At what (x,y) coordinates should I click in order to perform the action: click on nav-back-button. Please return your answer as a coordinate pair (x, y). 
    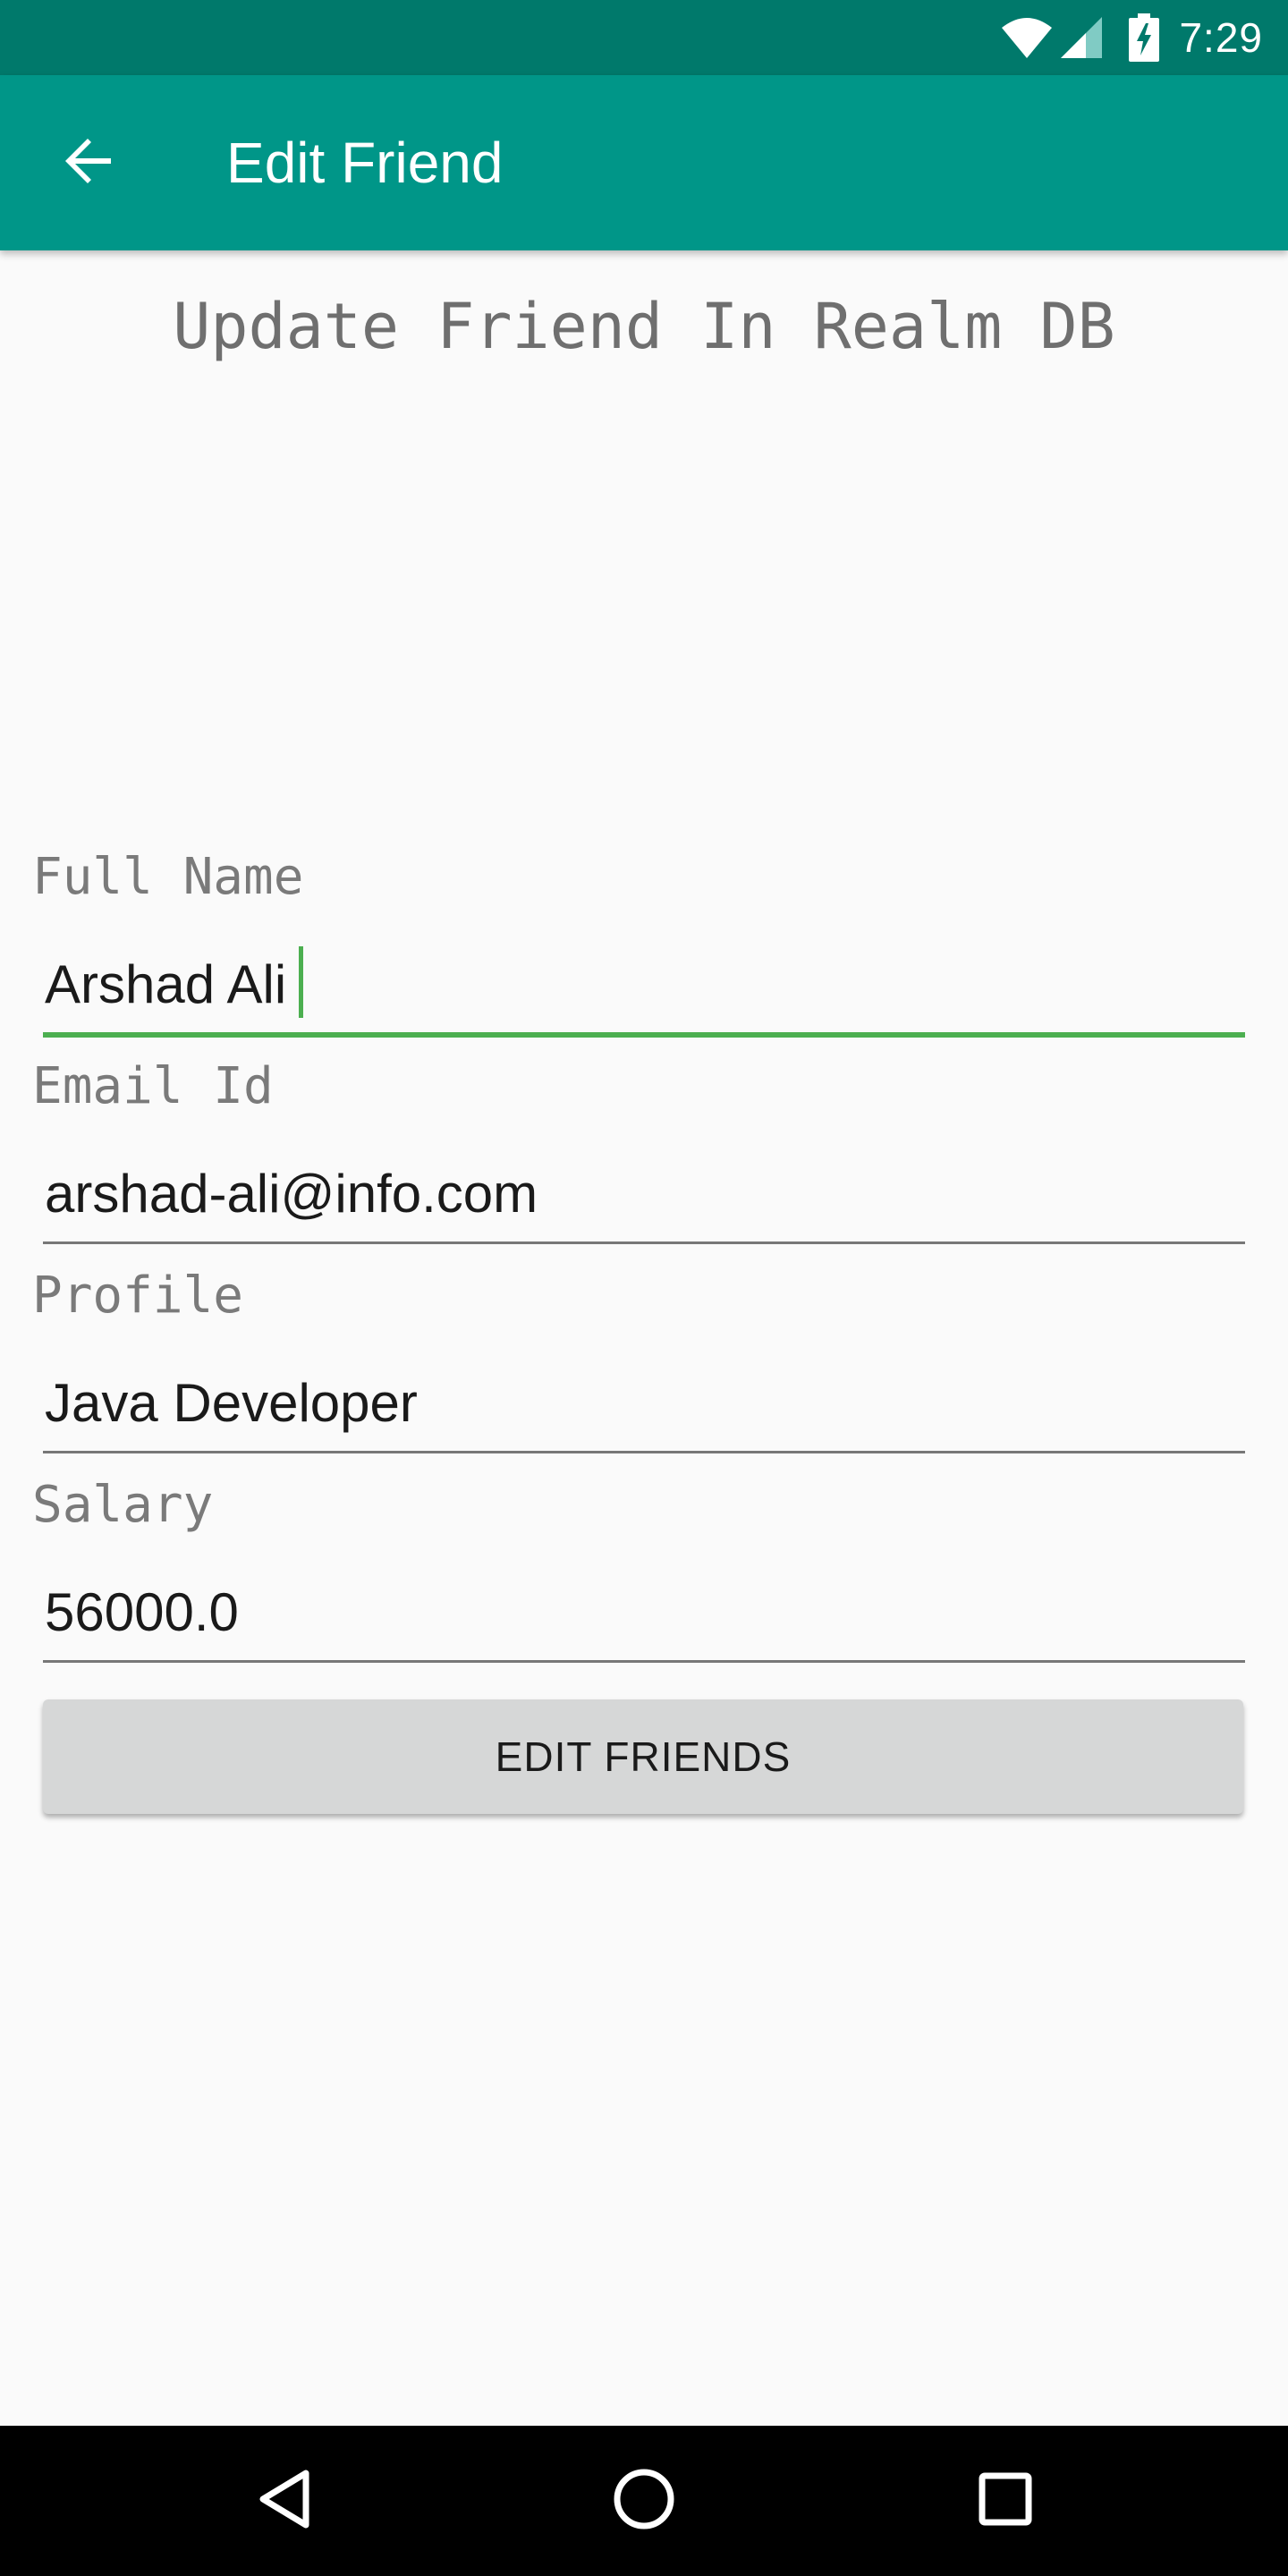
    Looking at the image, I should click on (284, 2501).